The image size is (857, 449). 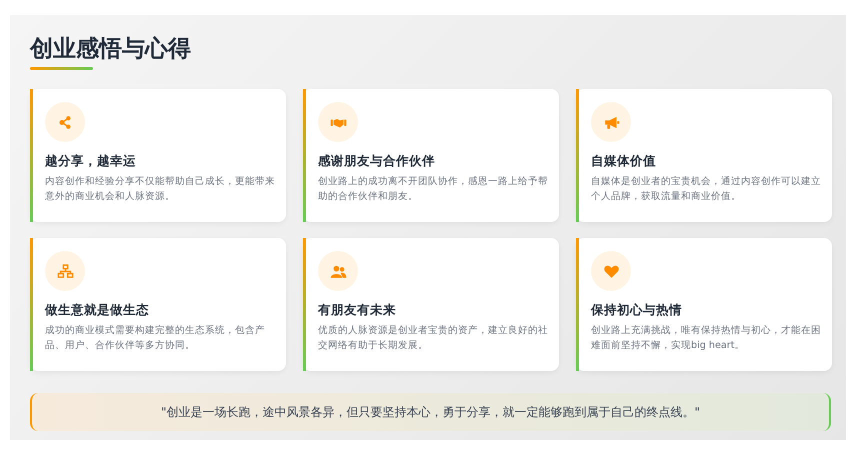 What do you see at coordinates (706, 338) in the screenshot?
I see `card-description: 创业路上充满挑战，唯有保持热情与初心，才能在困难面前坚持不懈，实现big heart。` at bounding box center [706, 338].